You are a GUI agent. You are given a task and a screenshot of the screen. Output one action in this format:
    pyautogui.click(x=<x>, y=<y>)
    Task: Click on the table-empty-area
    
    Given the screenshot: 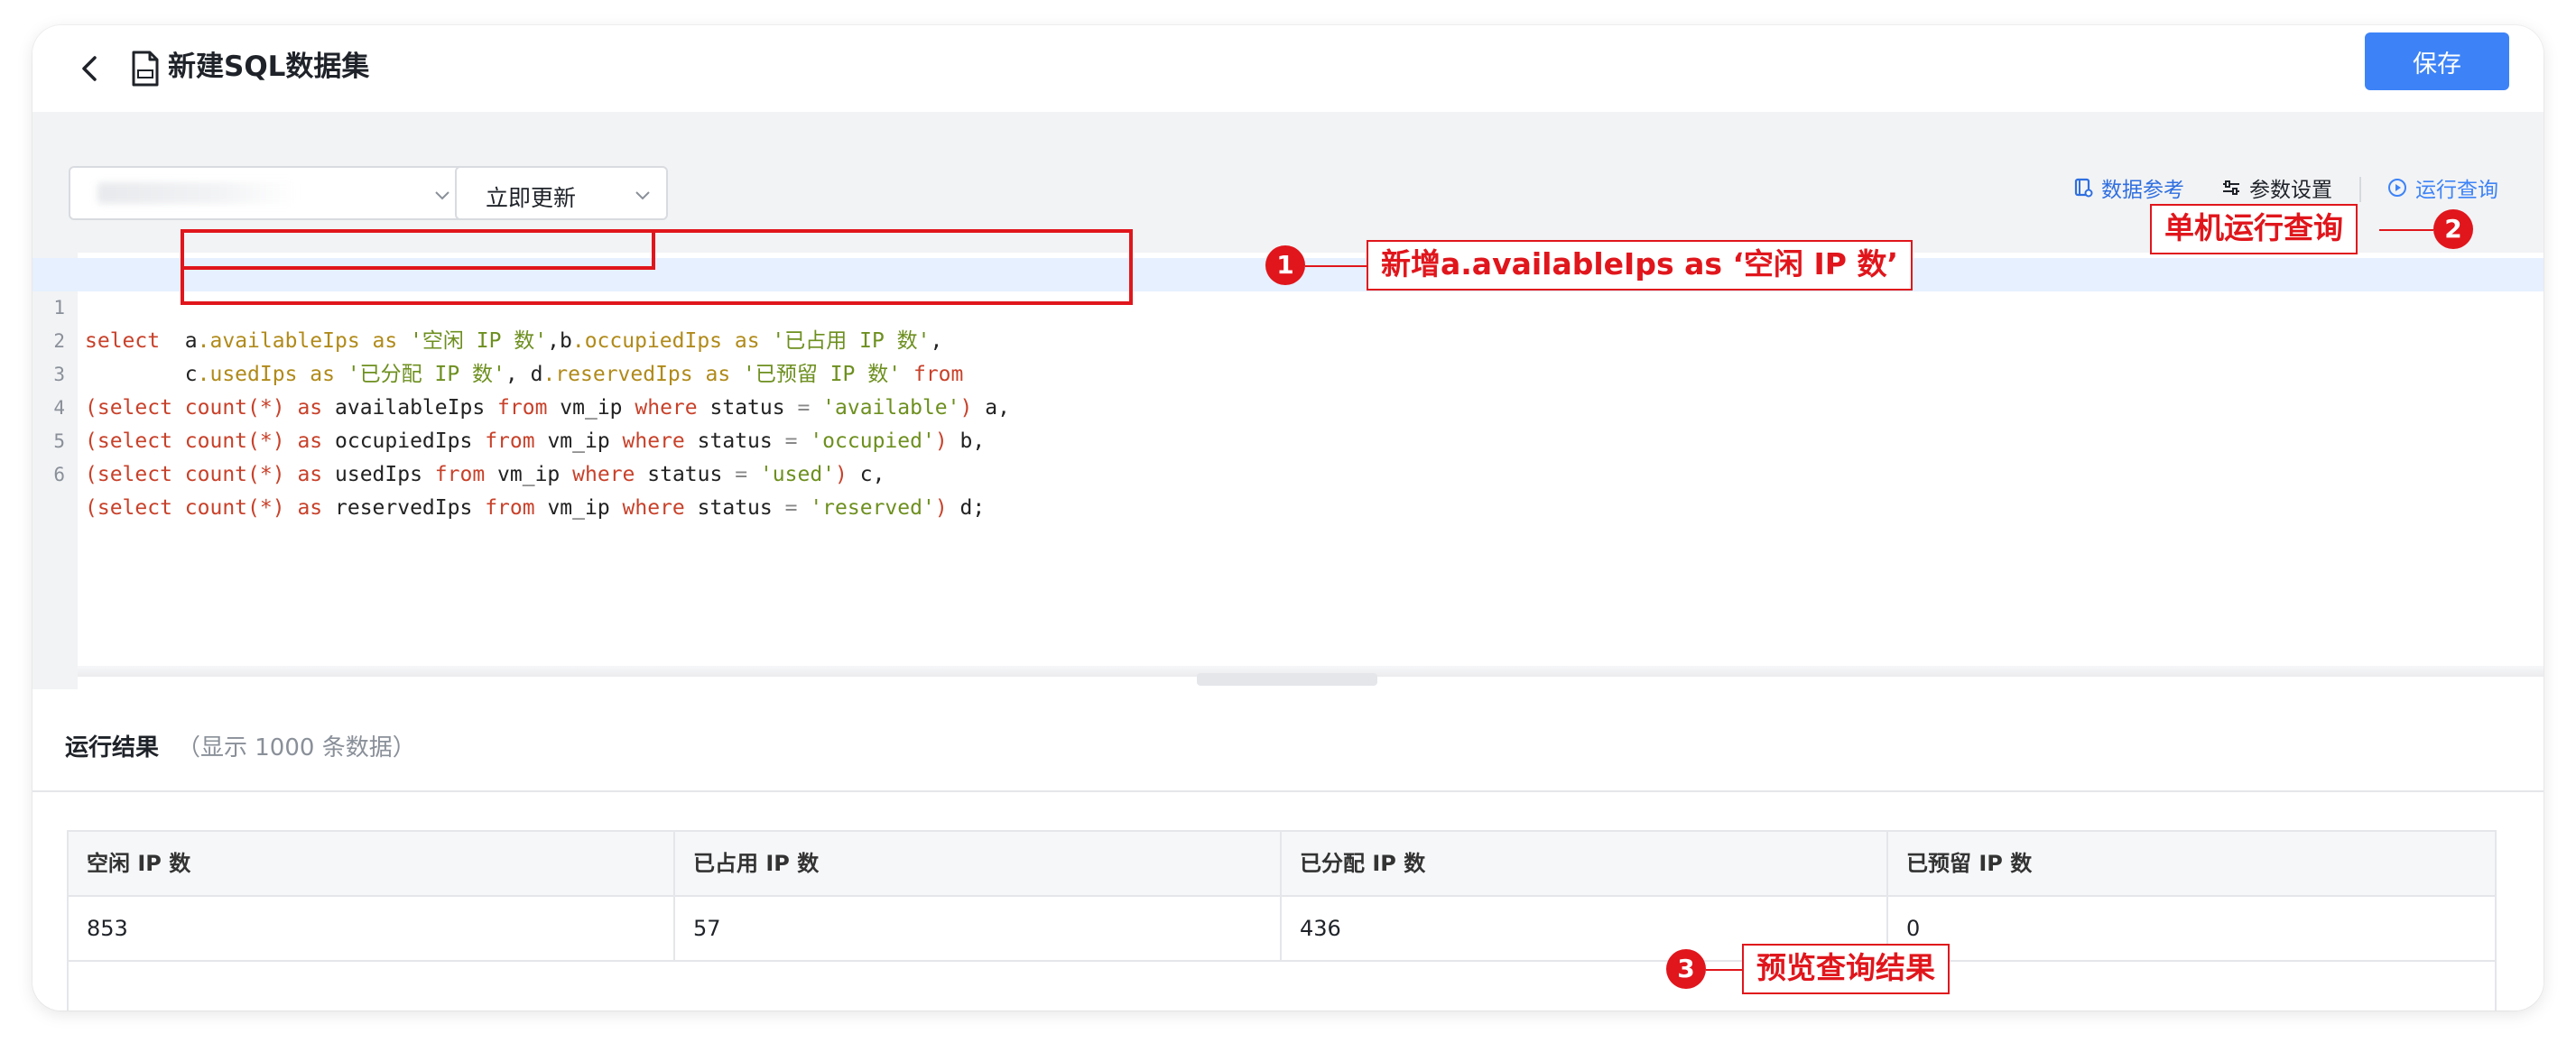 What is the action you would take?
    pyautogui.click(x=1282, y=987)
    